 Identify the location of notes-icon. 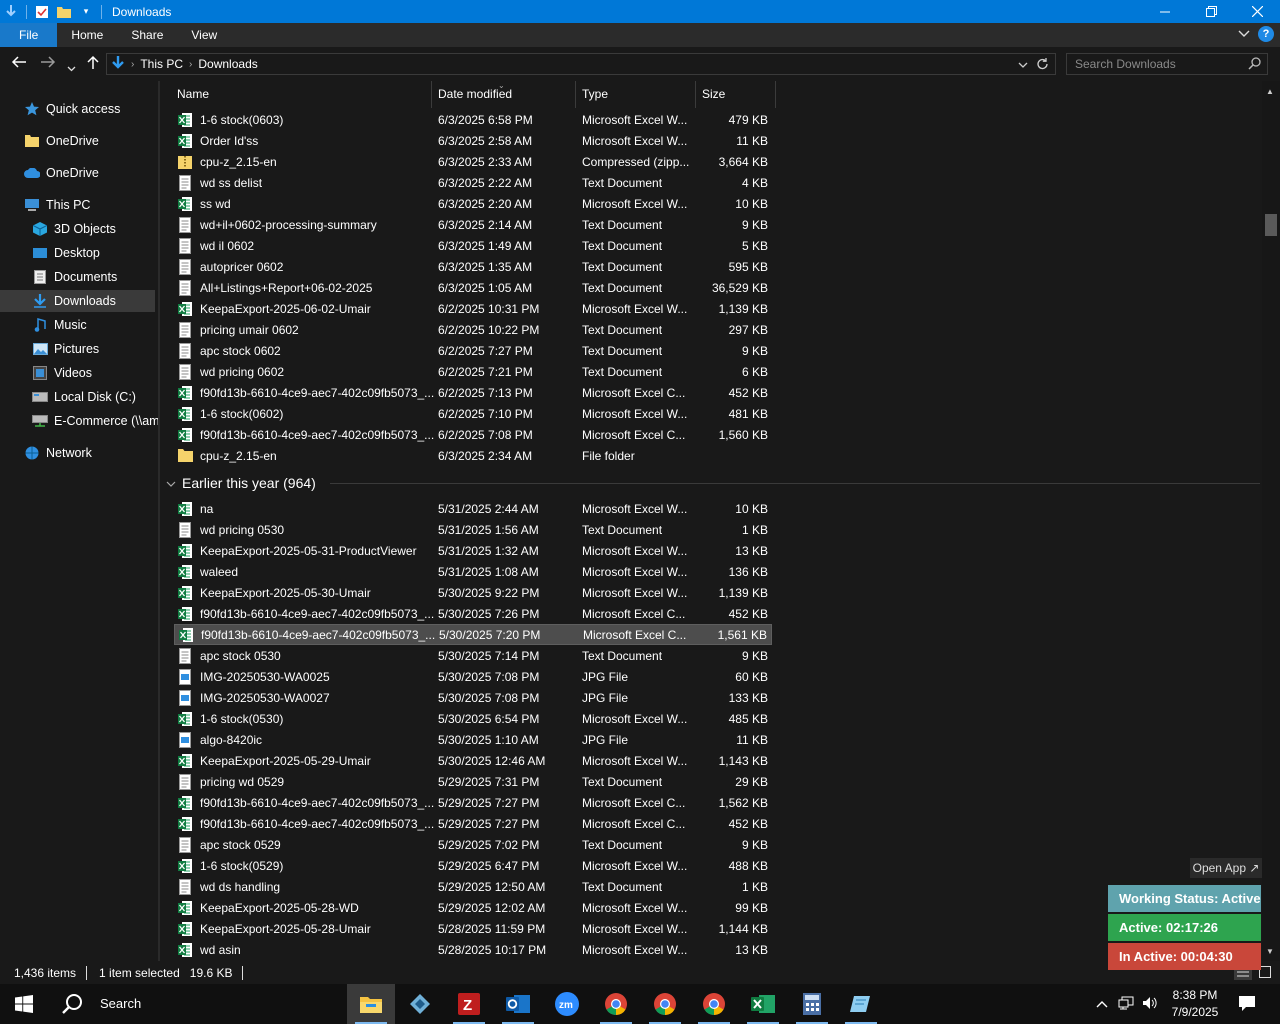
(861, 1004).